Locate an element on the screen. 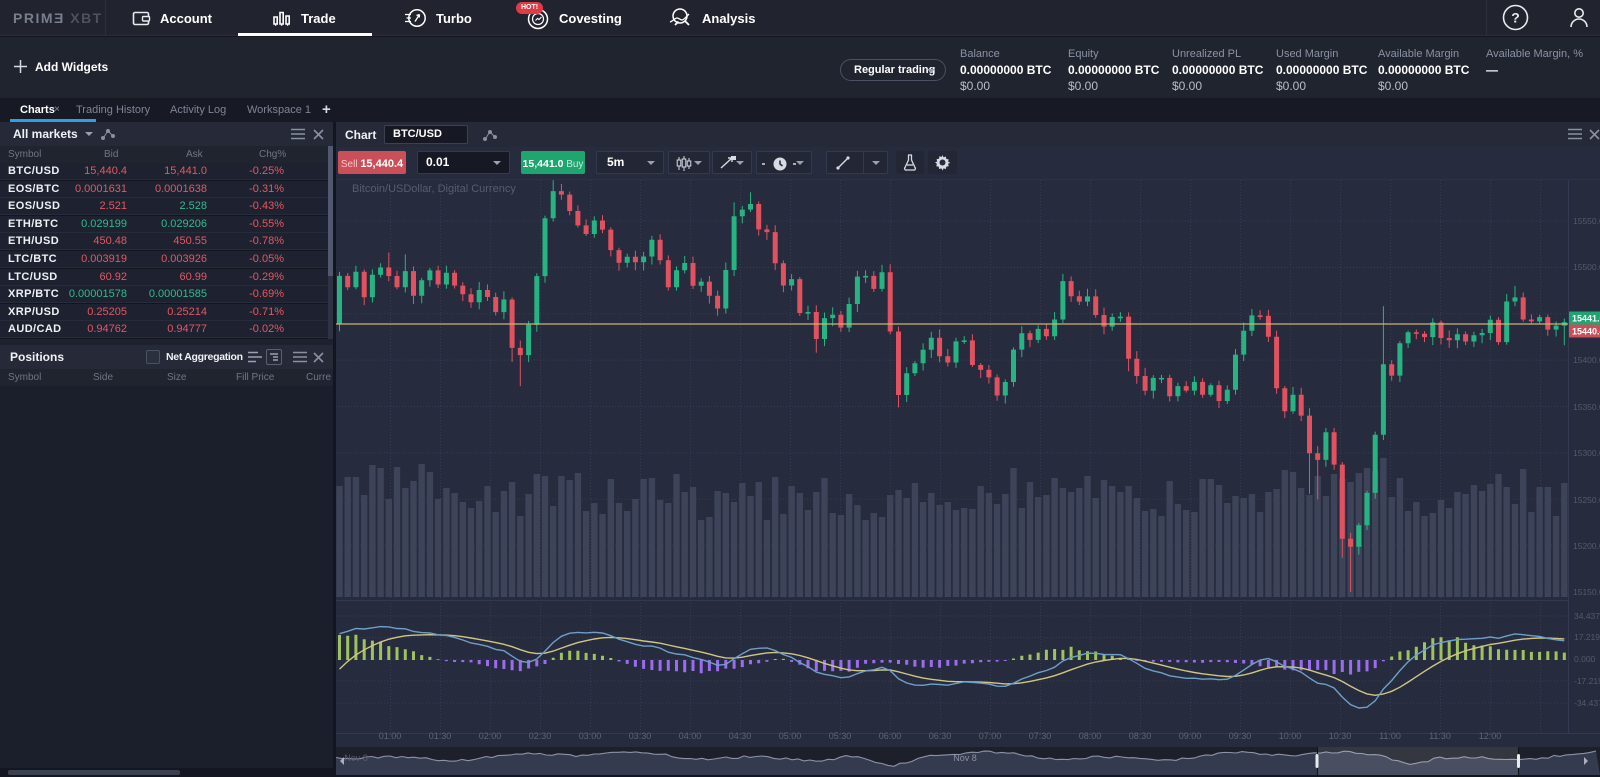 Image resolution: width=1600 pixels, height=777 pixels. svg-text: 07:30 is located at coordinates (1040, 736).